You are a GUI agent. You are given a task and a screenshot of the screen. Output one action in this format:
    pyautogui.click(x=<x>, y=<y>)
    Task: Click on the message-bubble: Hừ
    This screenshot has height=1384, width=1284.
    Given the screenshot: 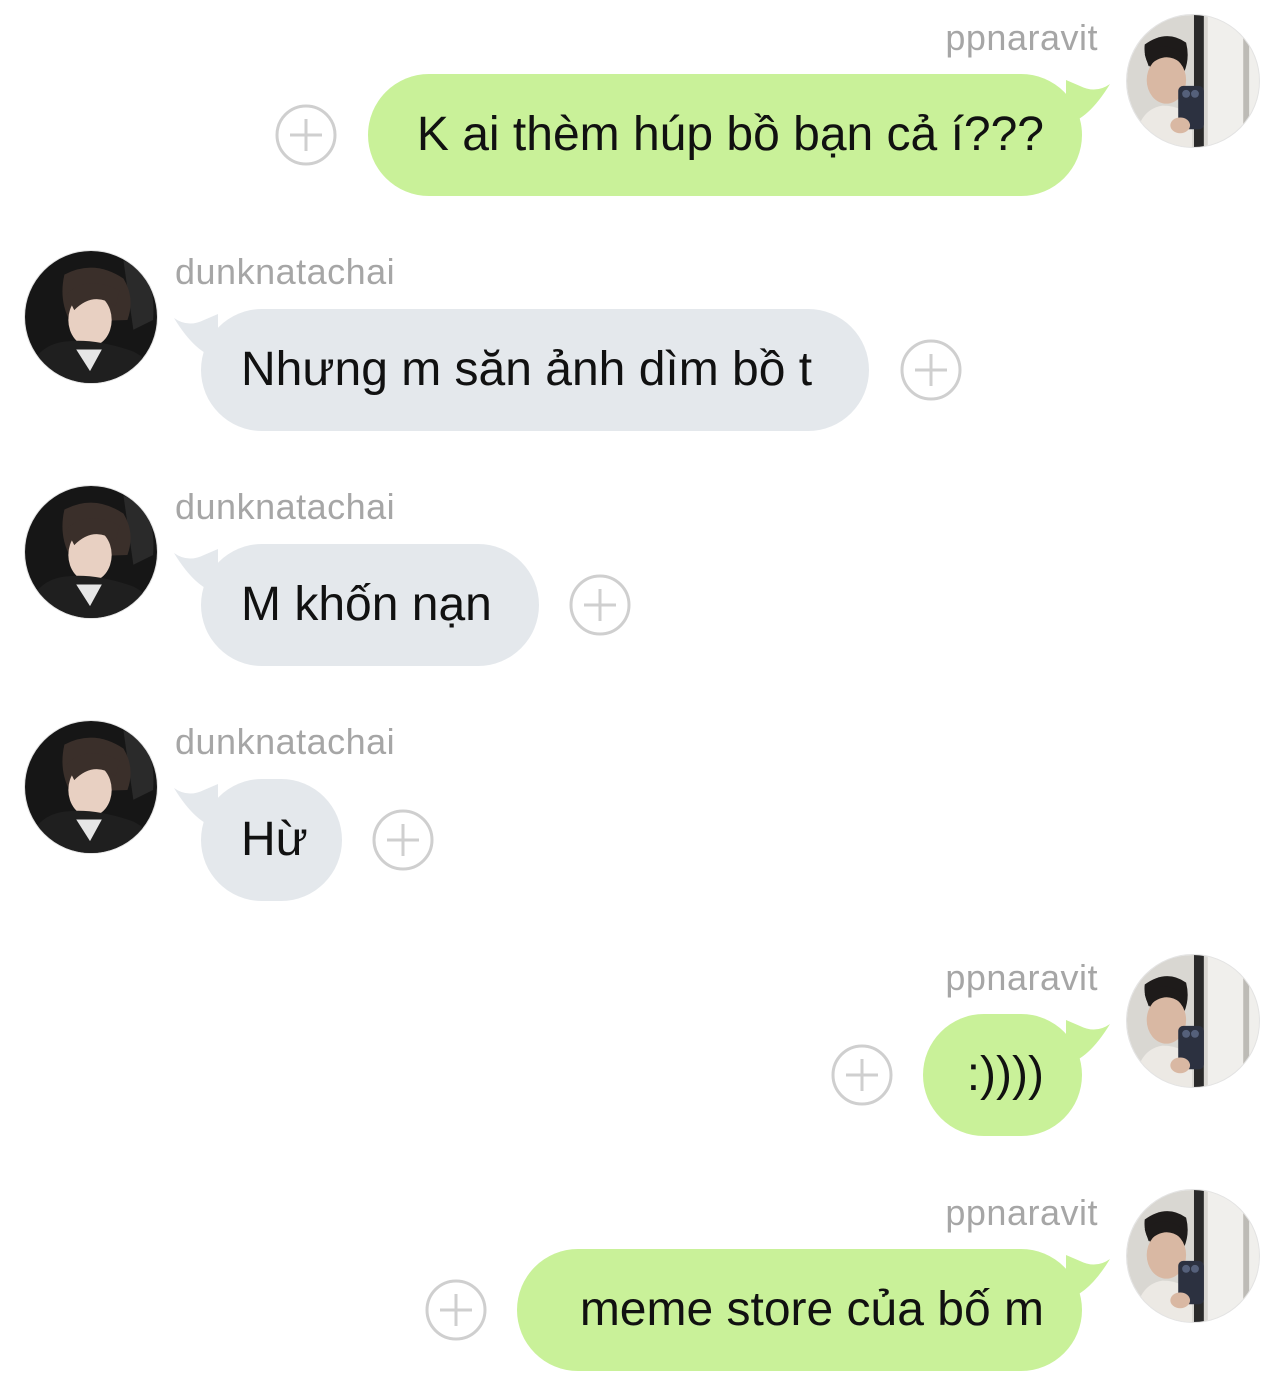 What is the action you would take?
    pyautogui.click(x=271, y=840)
    